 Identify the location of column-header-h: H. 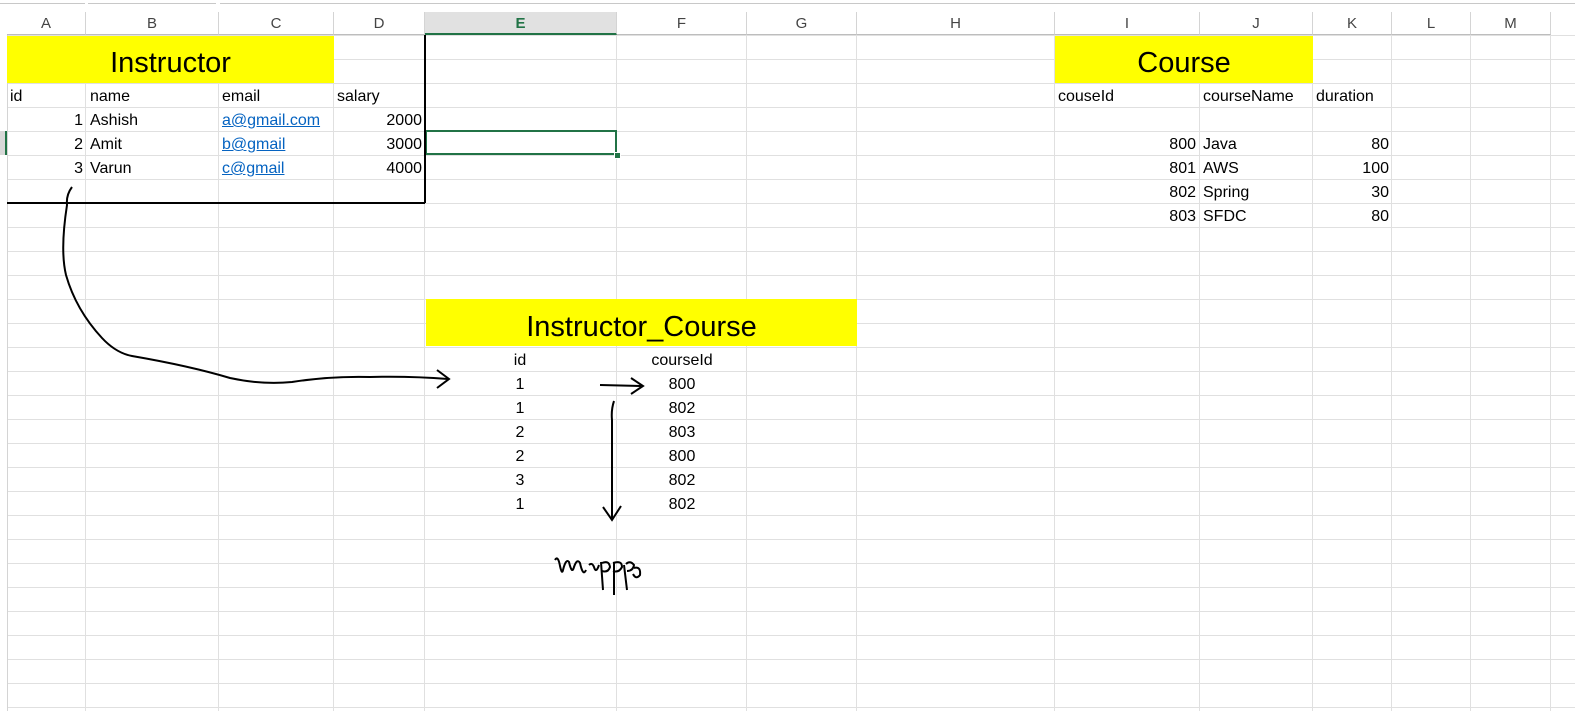
(956, 23).